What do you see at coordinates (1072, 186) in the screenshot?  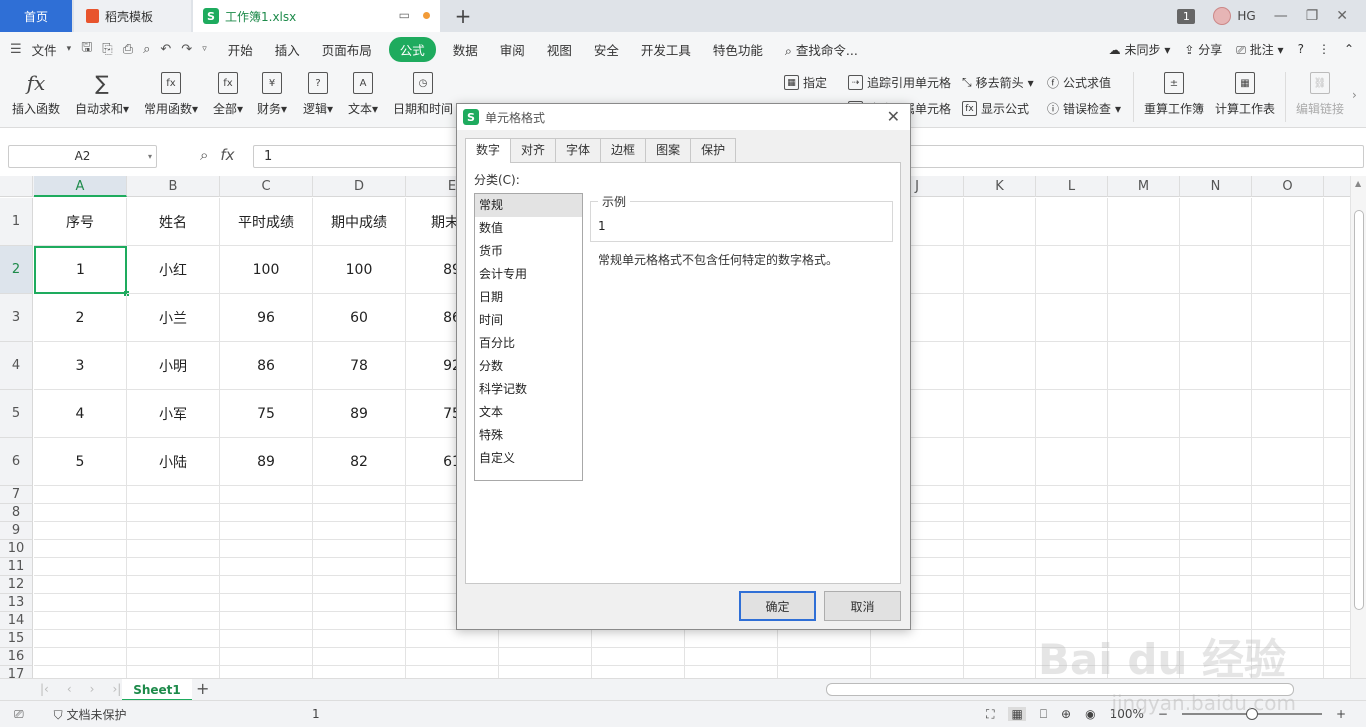 I see `column-header: L` at bounding box center [1072, 186].